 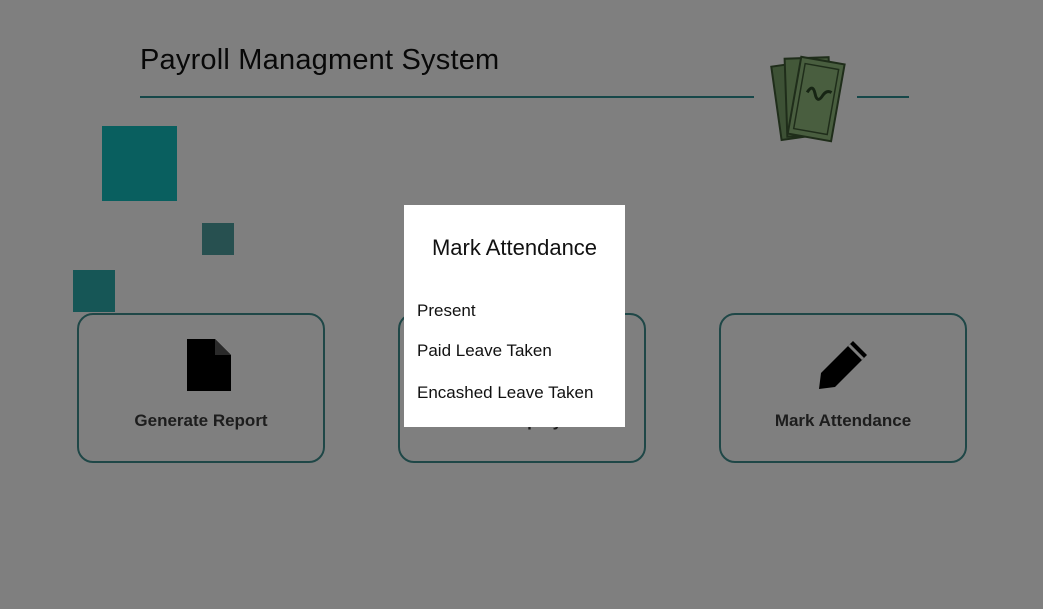 I want to click on option-present: Present, so click(x=446, y=311).